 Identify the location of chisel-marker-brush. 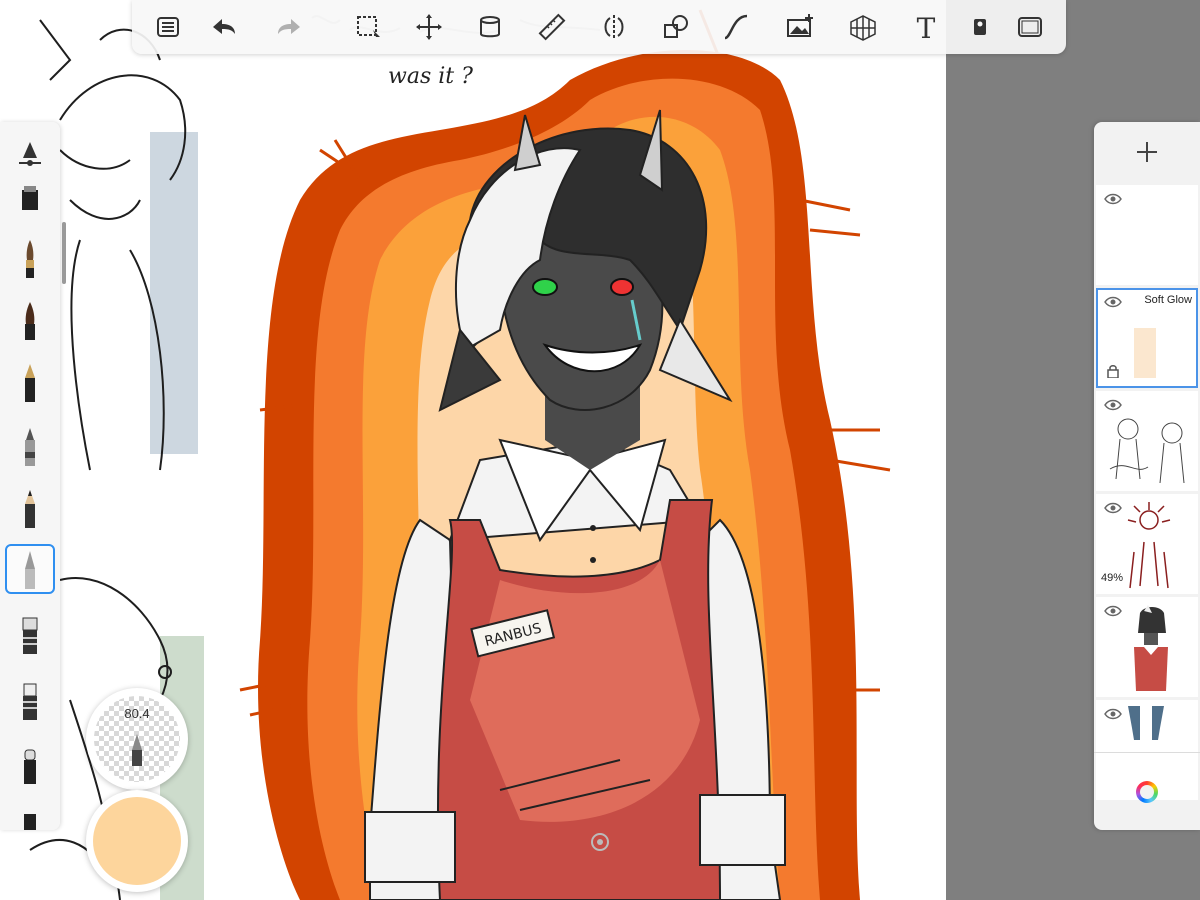
(30, 634).